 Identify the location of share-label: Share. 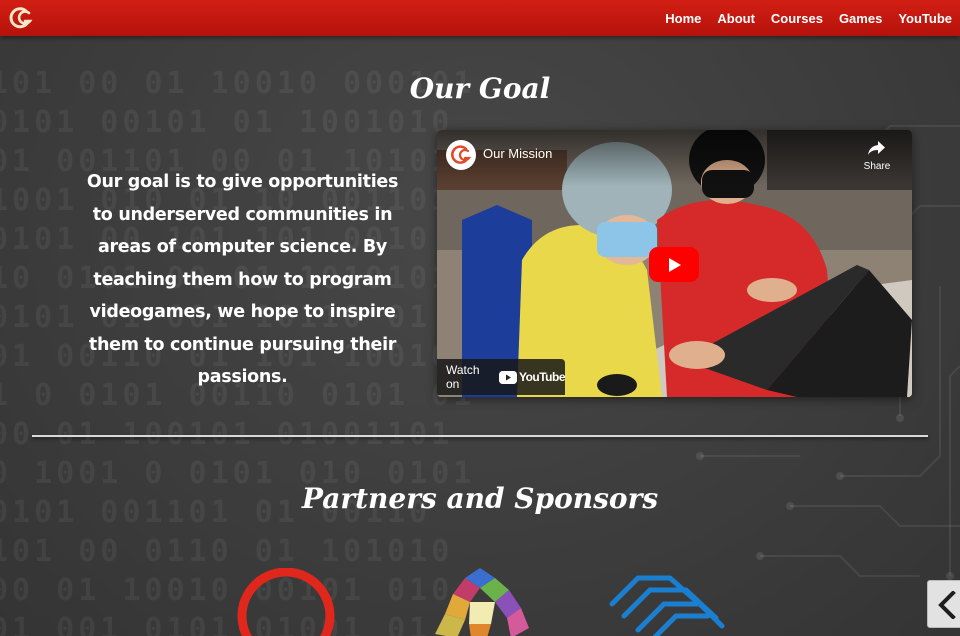
(877, 166).